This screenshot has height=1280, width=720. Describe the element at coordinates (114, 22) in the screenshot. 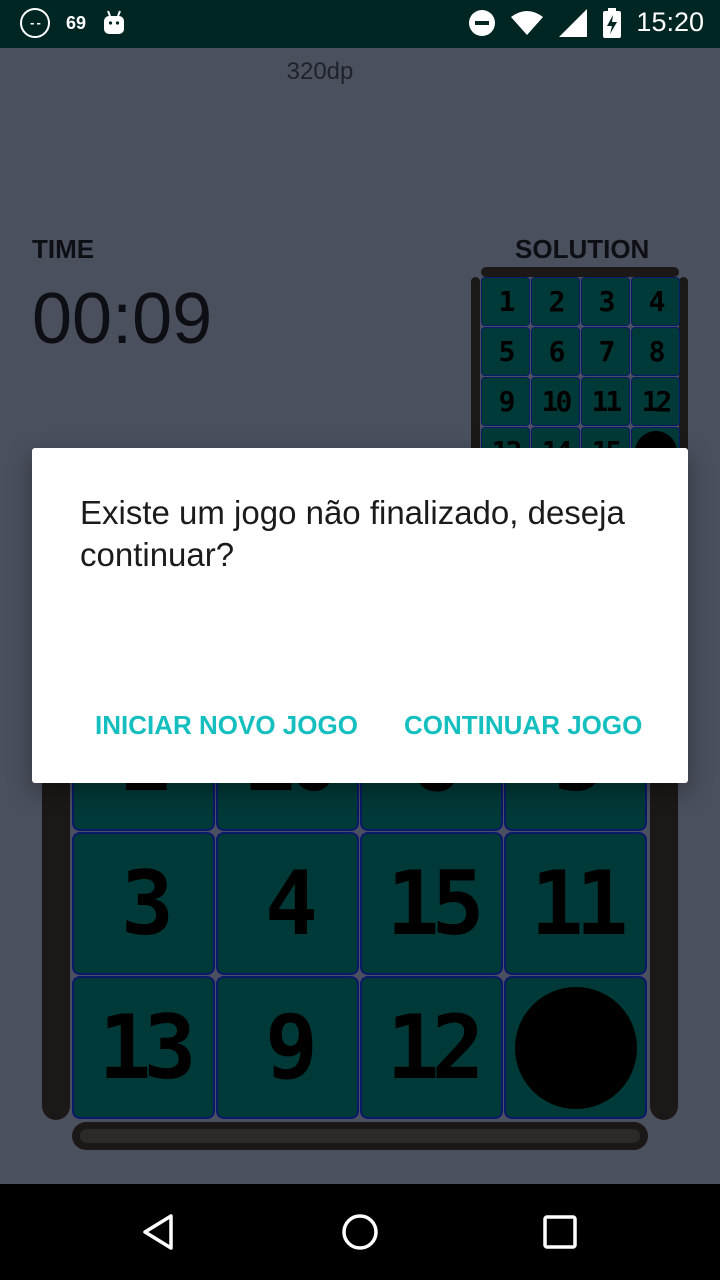

I see `android-debug-icon` at that location.